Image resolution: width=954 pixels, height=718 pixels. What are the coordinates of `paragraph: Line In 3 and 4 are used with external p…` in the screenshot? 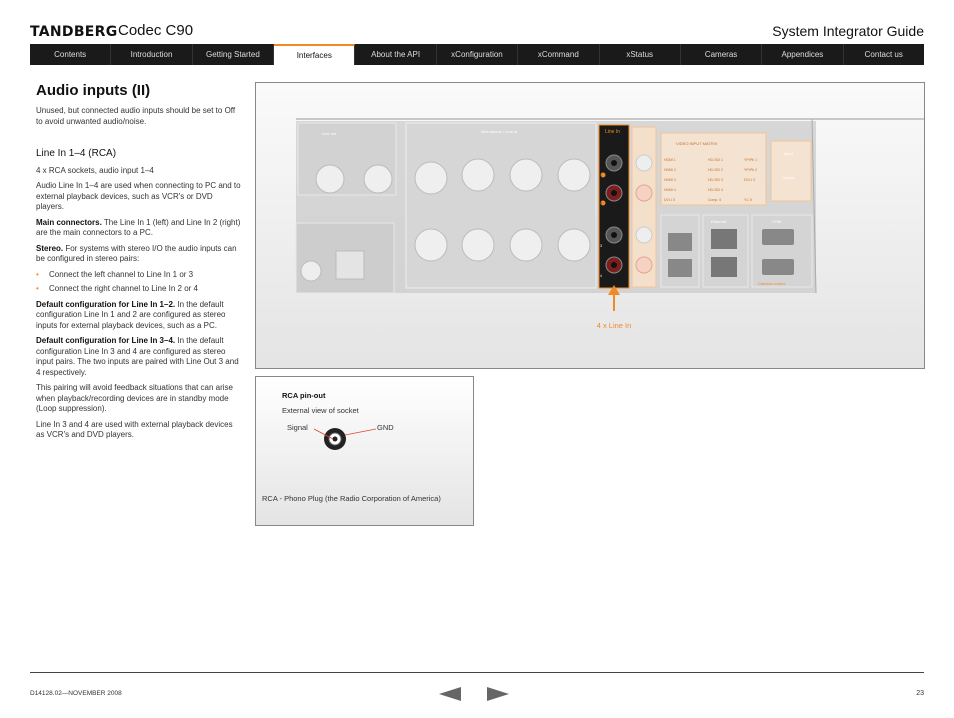 It's located at (134, 429).